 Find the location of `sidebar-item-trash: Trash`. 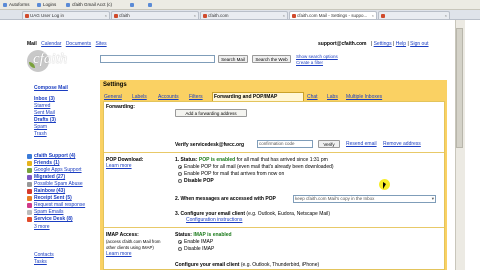

sidebar-item-trash: Trash is located at coordinates (40, 134).